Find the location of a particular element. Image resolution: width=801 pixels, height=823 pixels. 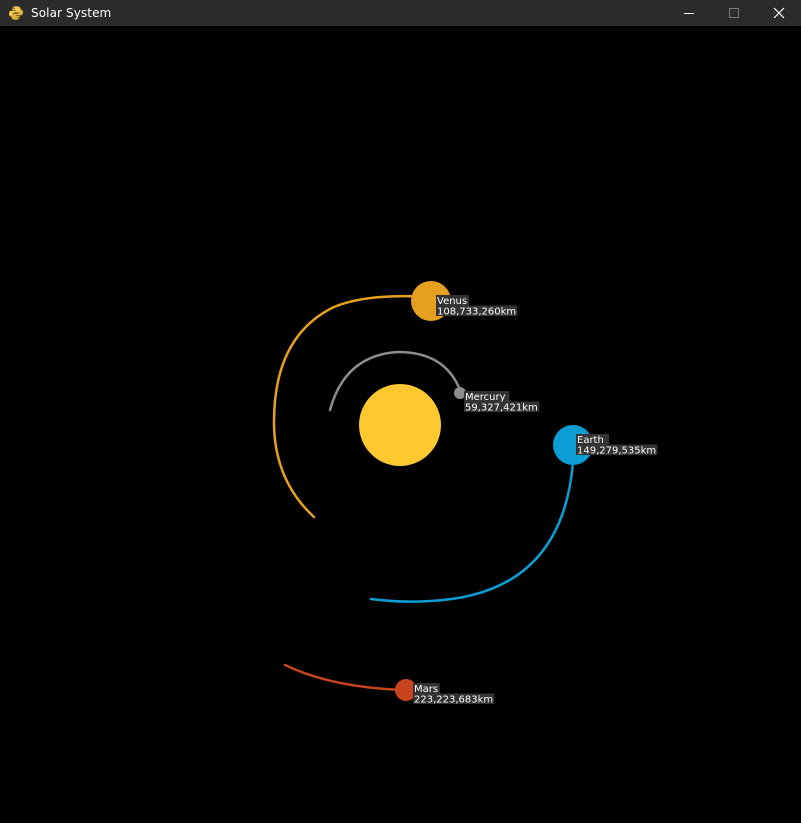

title-bar: Solar System is located at coordinates (400, 13).